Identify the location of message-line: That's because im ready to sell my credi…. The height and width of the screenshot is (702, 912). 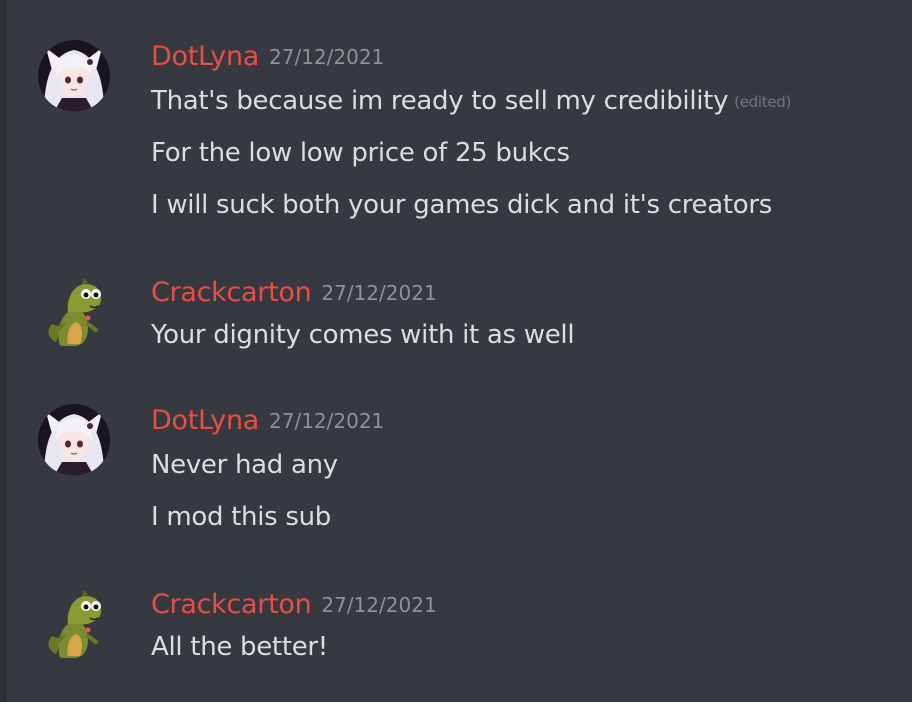
(471, 101).